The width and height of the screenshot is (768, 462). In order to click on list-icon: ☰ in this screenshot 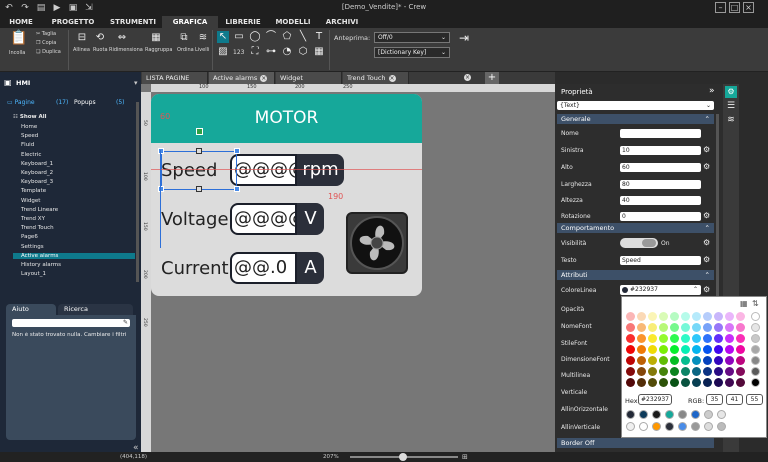, I will do `click(731, 106)`.